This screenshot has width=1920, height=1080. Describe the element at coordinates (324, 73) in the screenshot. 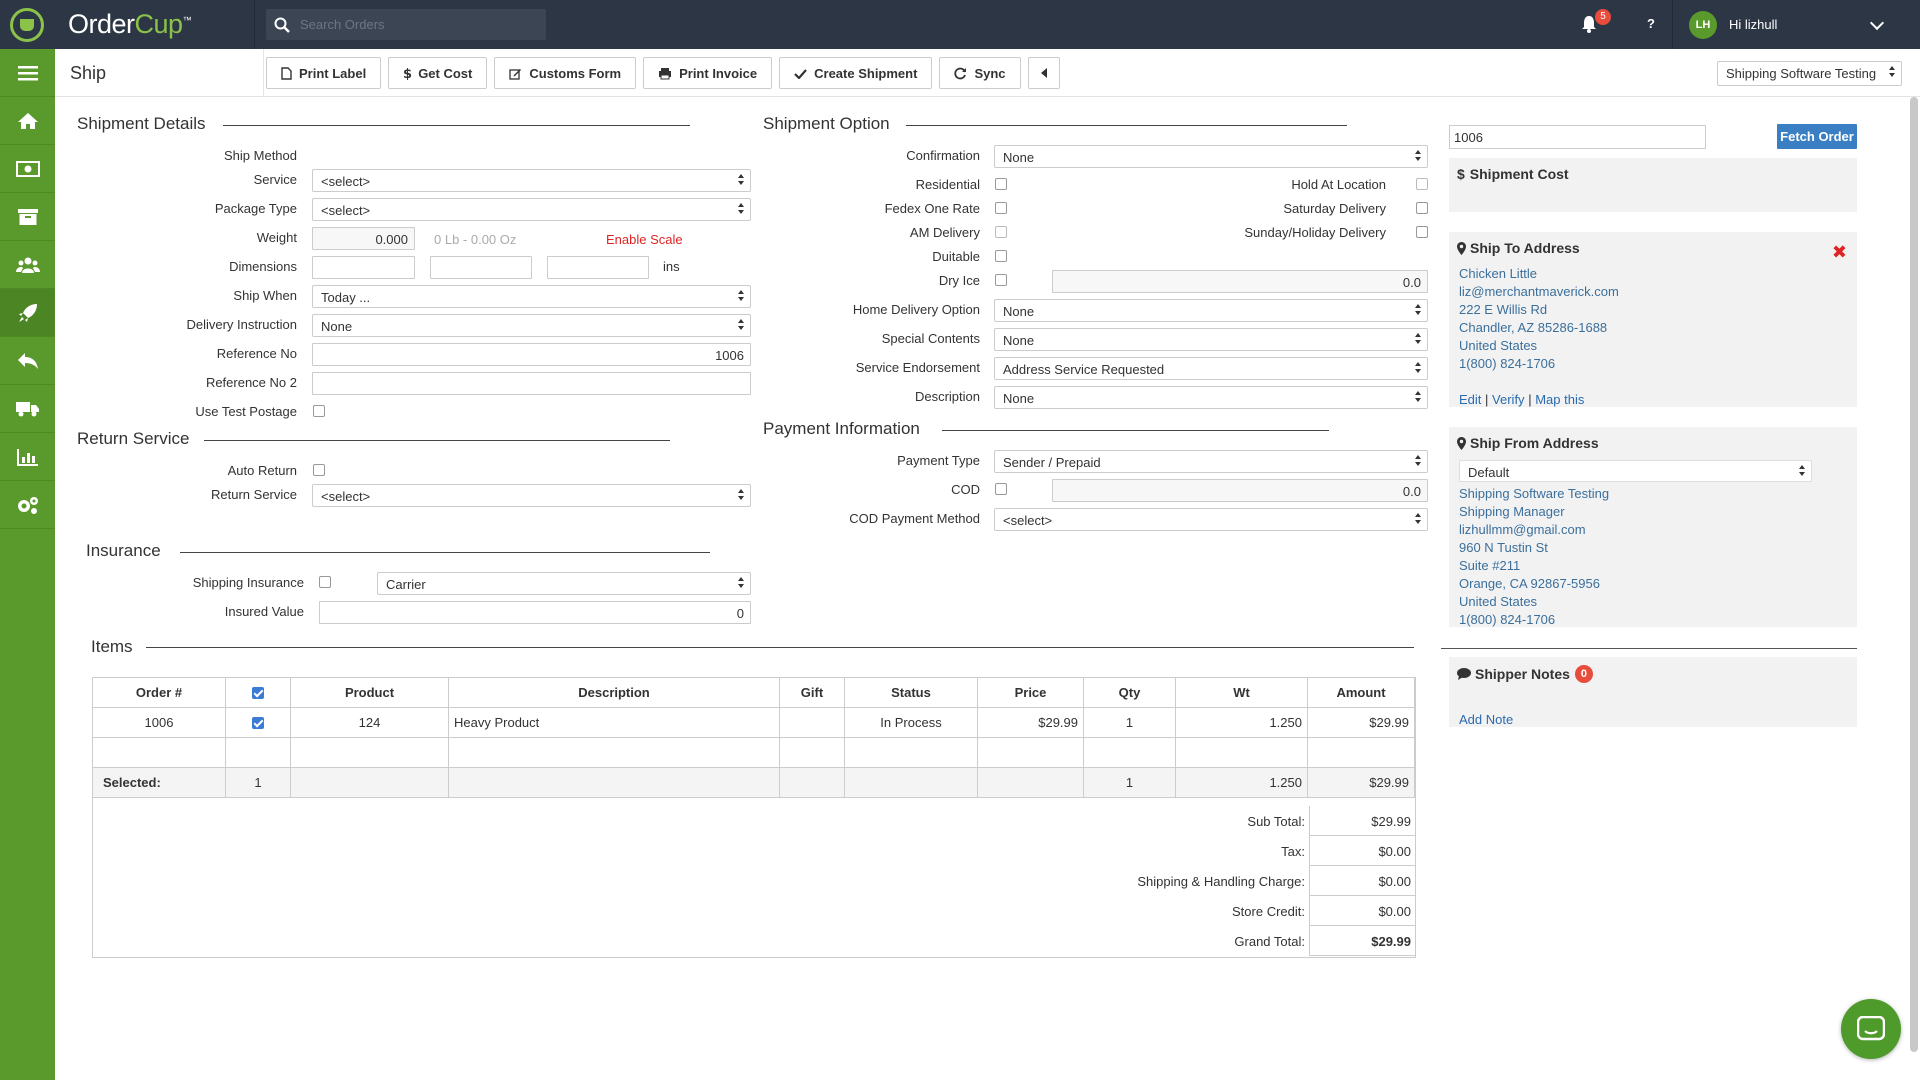

I see `print-label-button: Print Label` at that location.